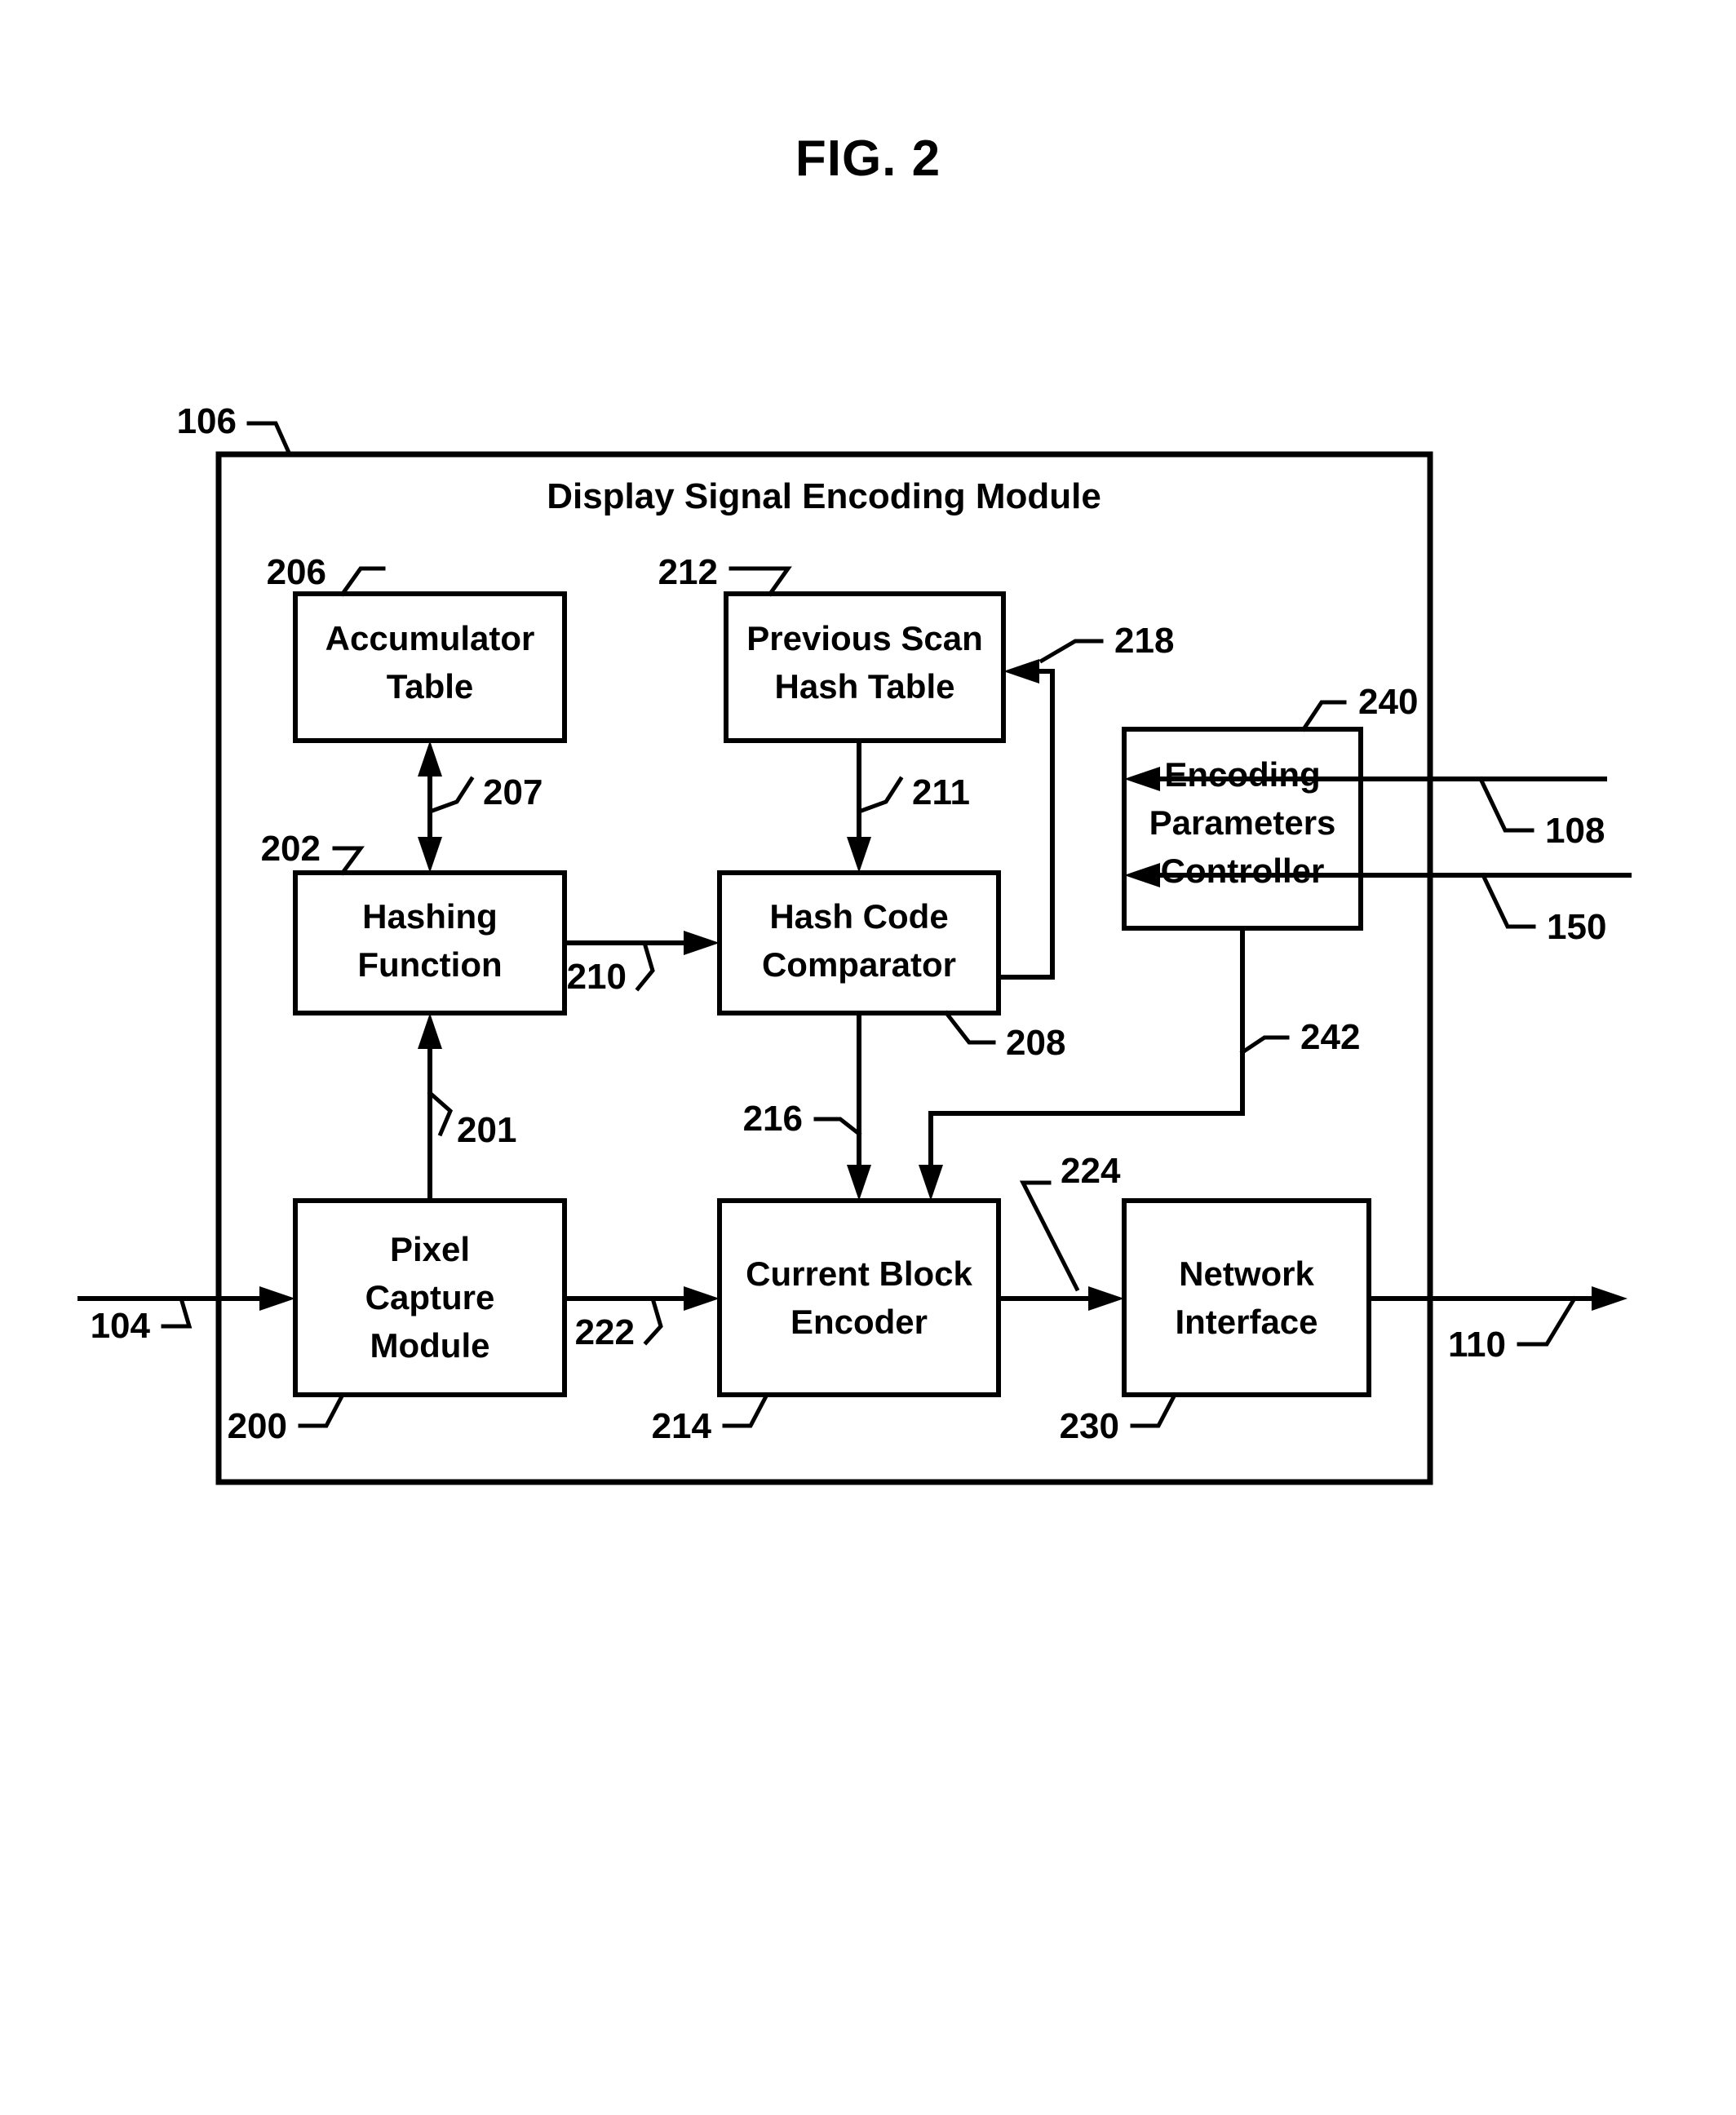 This screenshot has width=1736, height=2115. Describe the element at coordinates (1246, 1297) in the screenshot. I see `block-network-interface` at that location.